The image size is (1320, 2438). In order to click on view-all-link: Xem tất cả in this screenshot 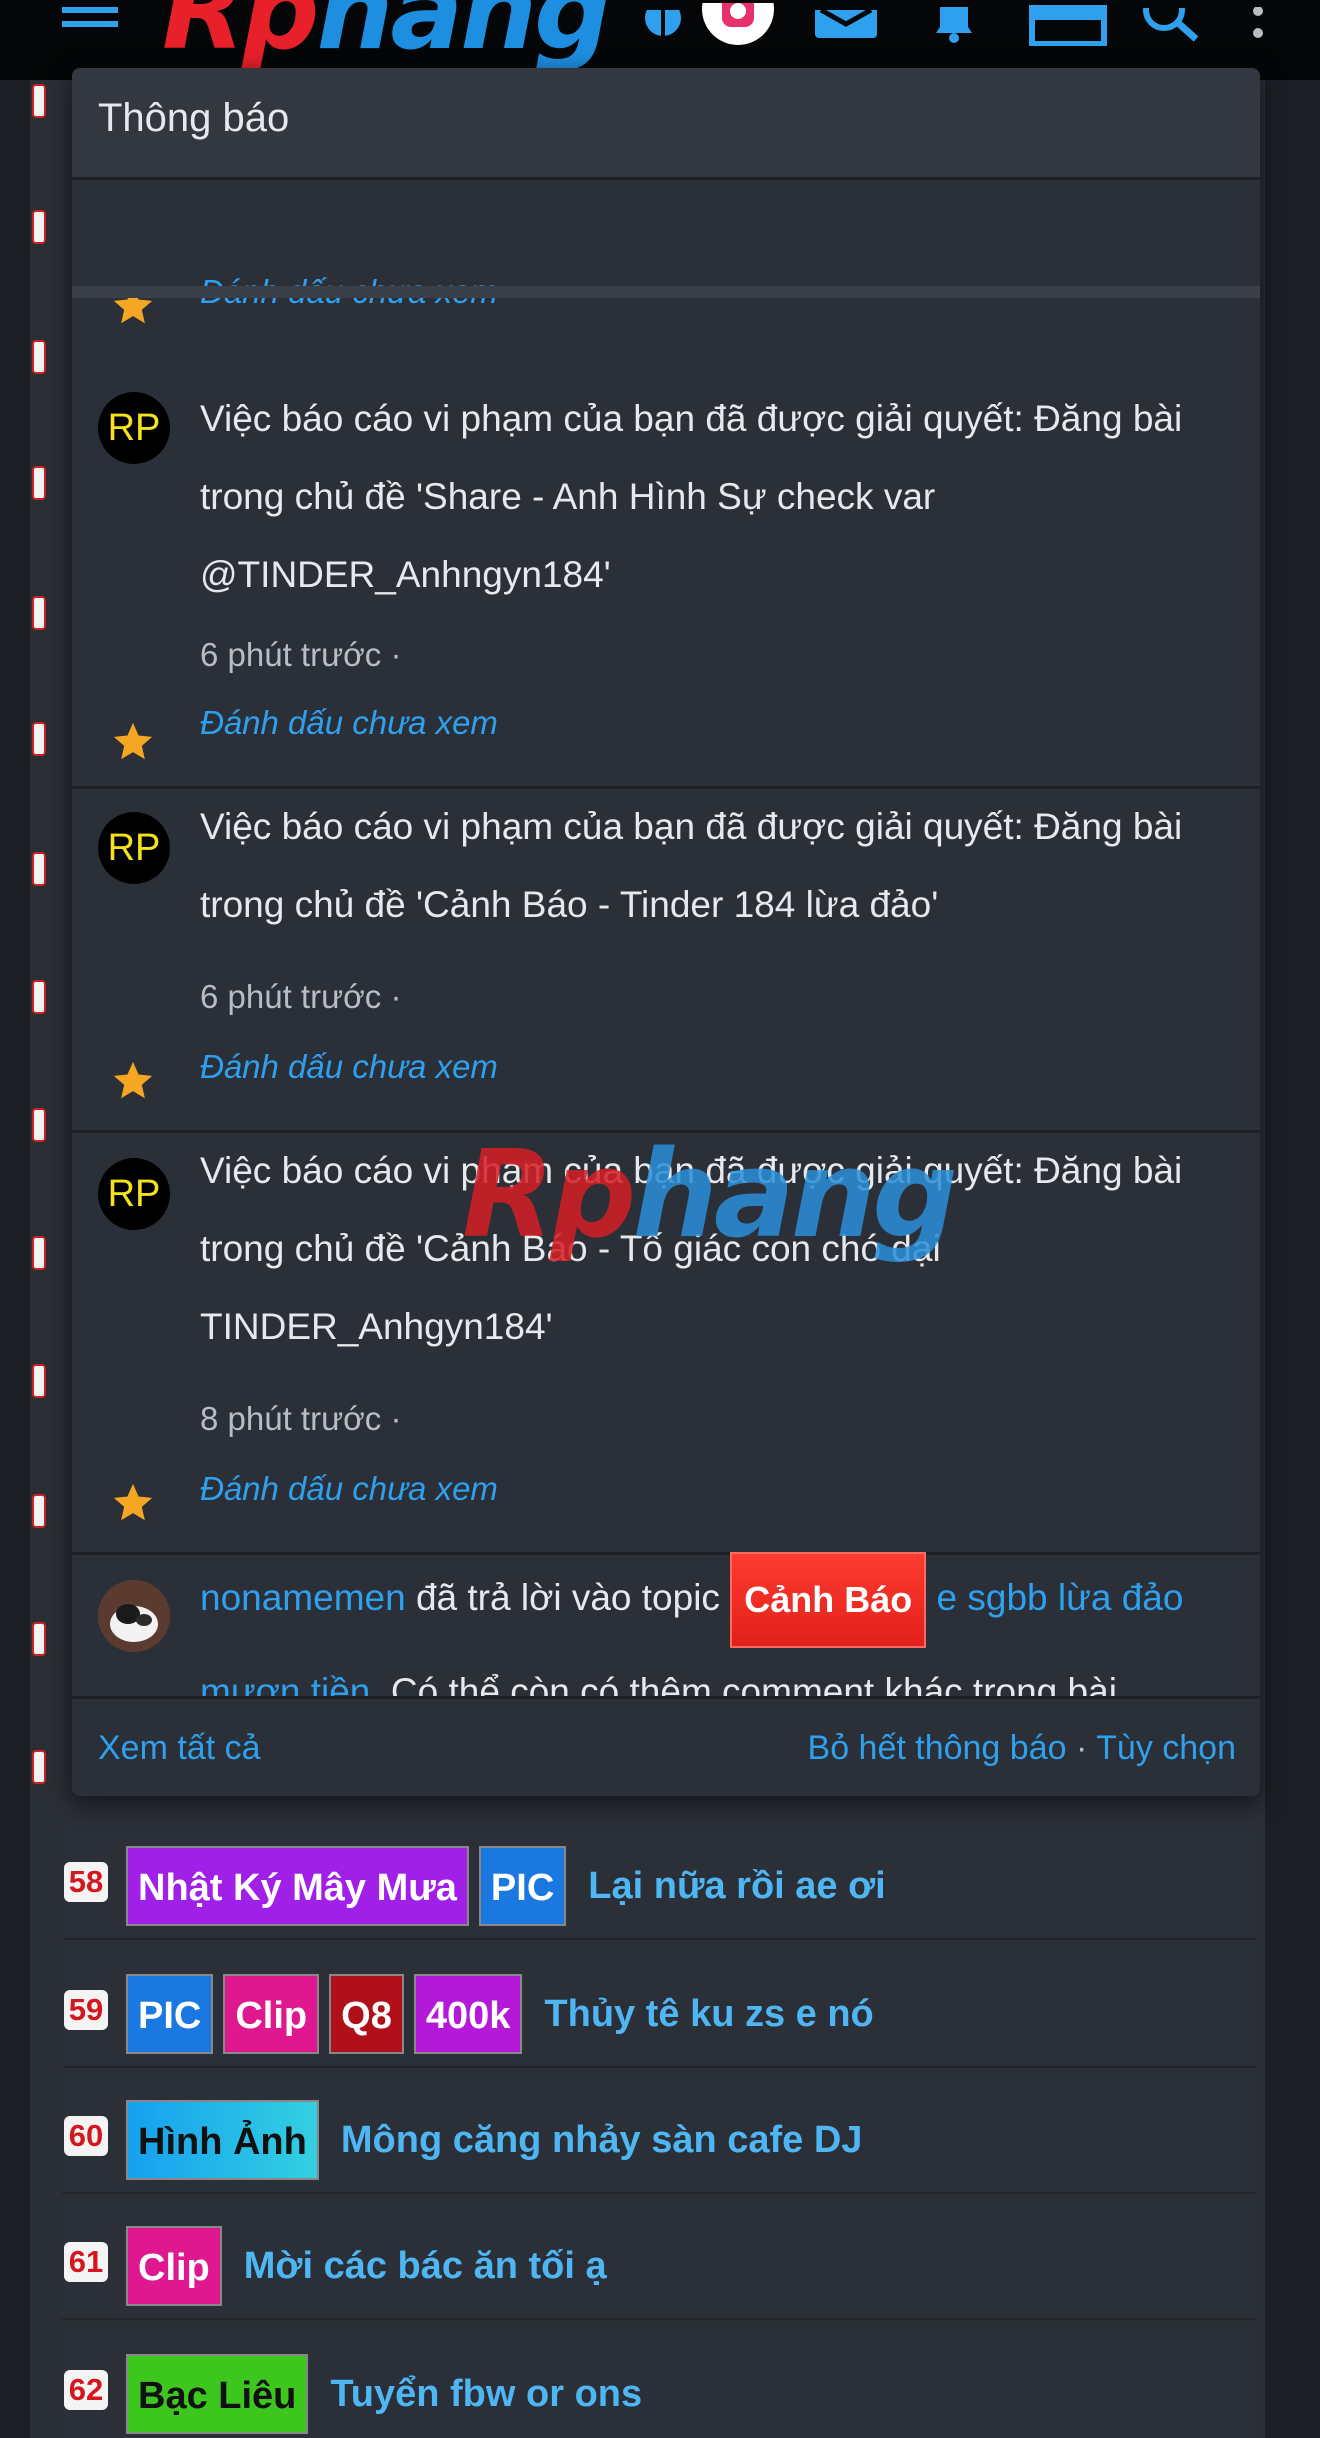, I will do `click(179, 1748)`.